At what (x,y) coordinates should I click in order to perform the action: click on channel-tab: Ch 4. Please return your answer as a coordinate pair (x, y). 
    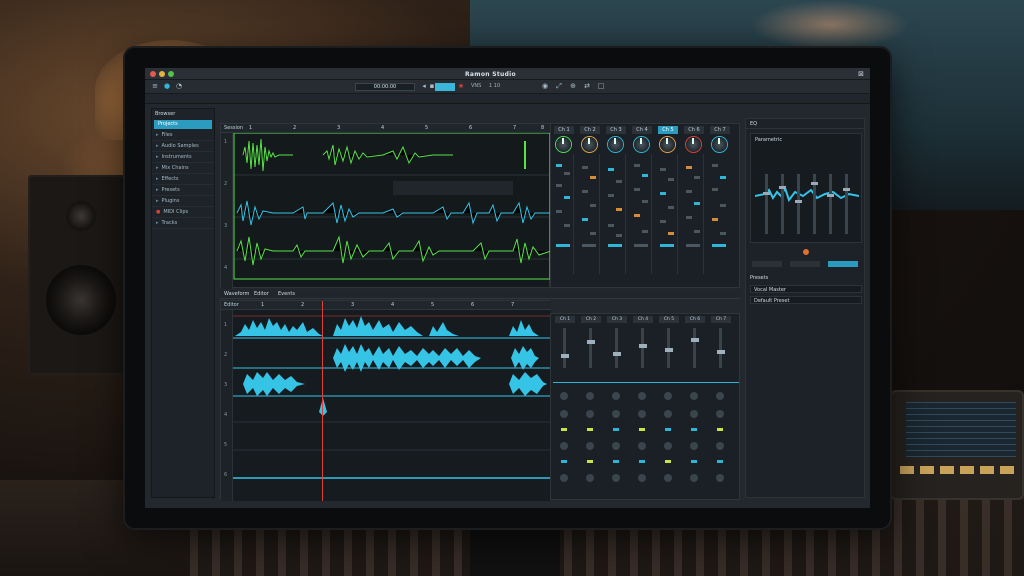
    Looking at the image, I should click on (642, 130).